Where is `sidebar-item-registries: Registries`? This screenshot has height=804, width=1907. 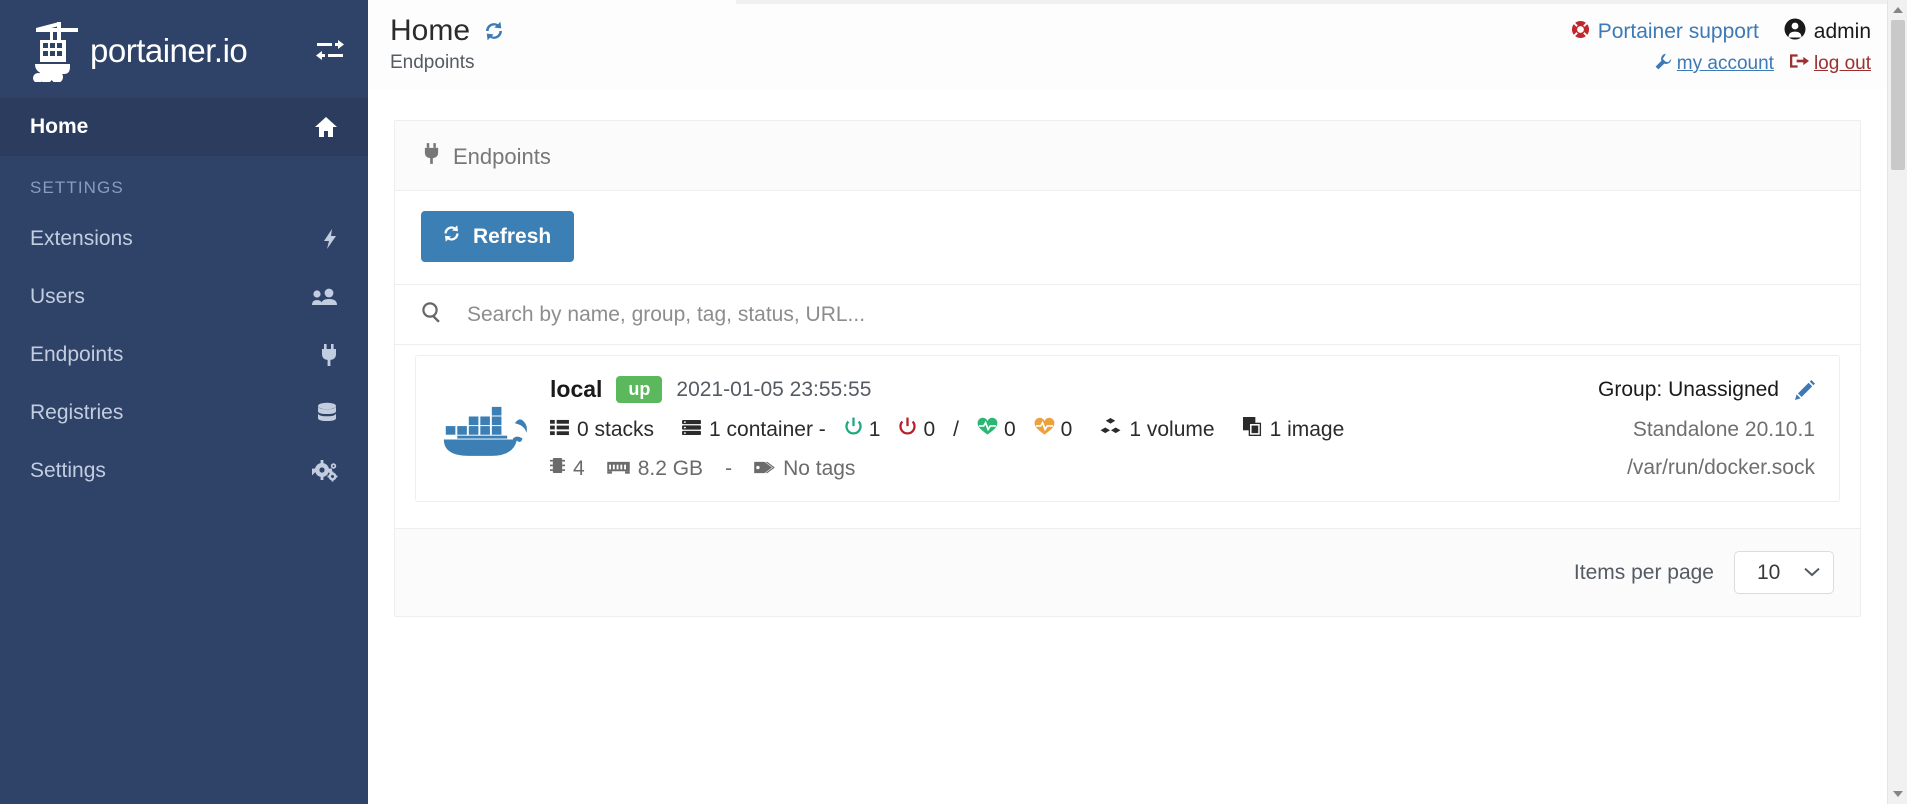
sidebar-item-registries: Registries is located at coordinates (184, 413).